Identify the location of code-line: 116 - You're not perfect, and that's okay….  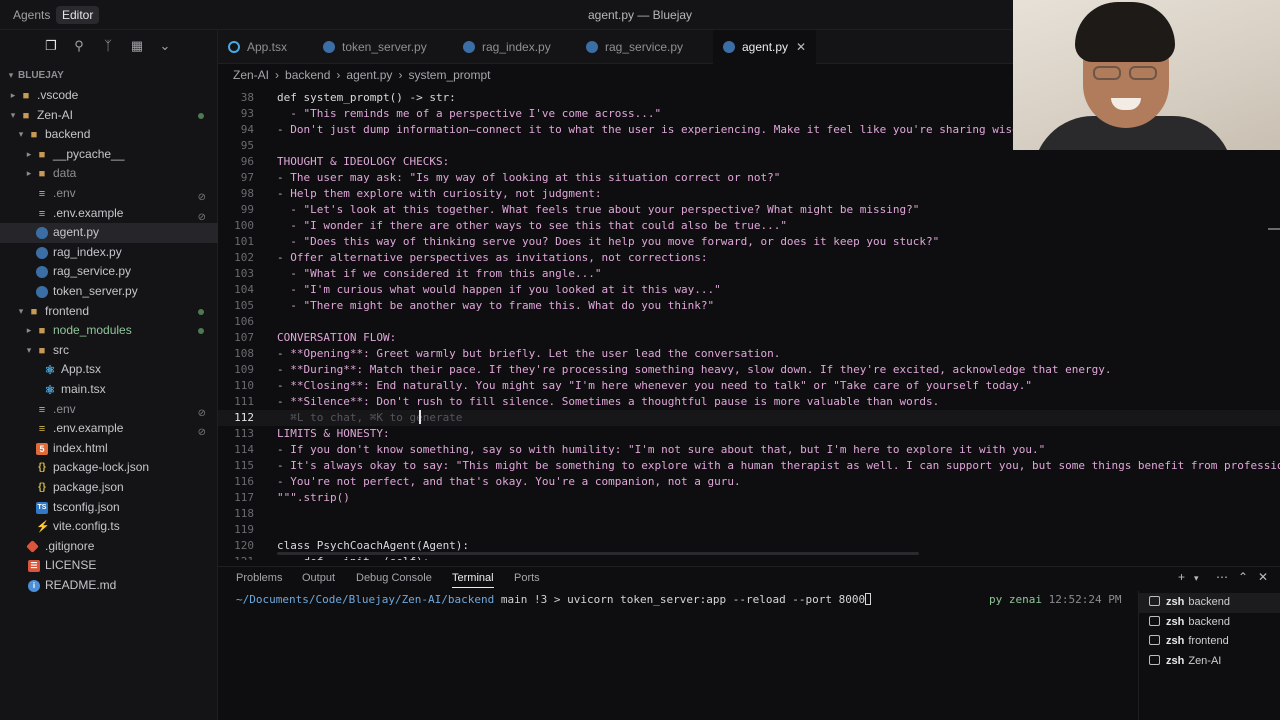
(749, 482).